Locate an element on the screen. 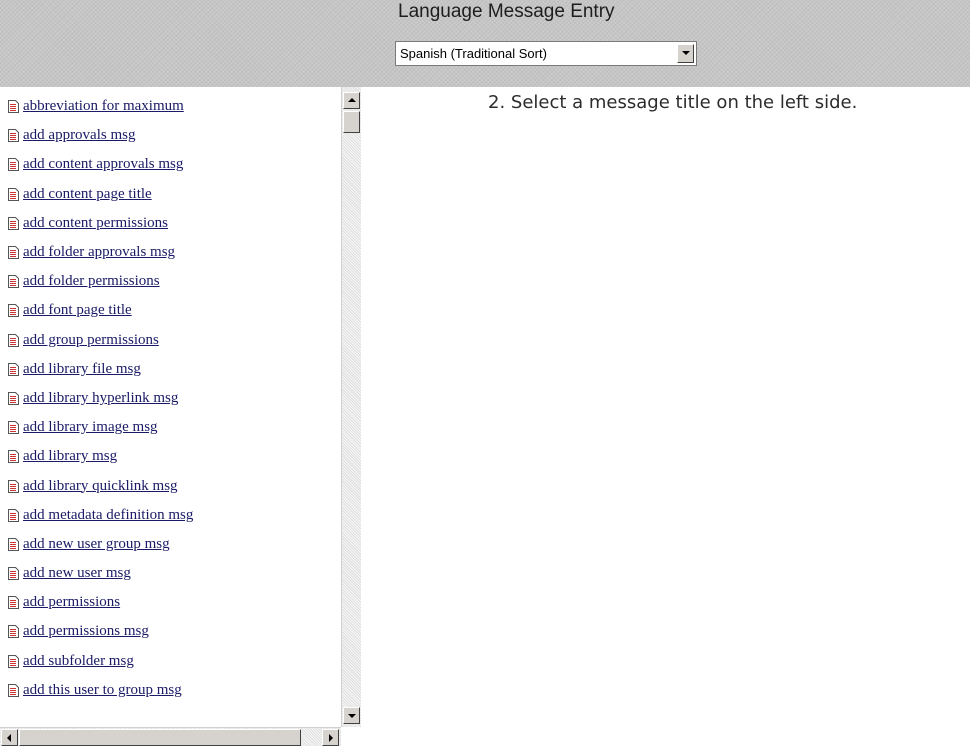 This screenshot has height=746, width=970. list-item: add library file msg is located at coordinates (100, 369).